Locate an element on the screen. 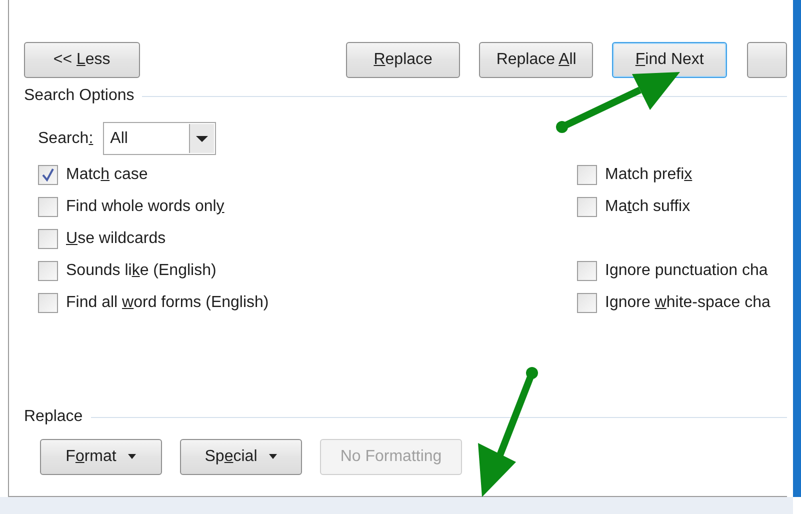 The image size is (801, 514). group-title: Search Options is located at coordinates (79, 96).